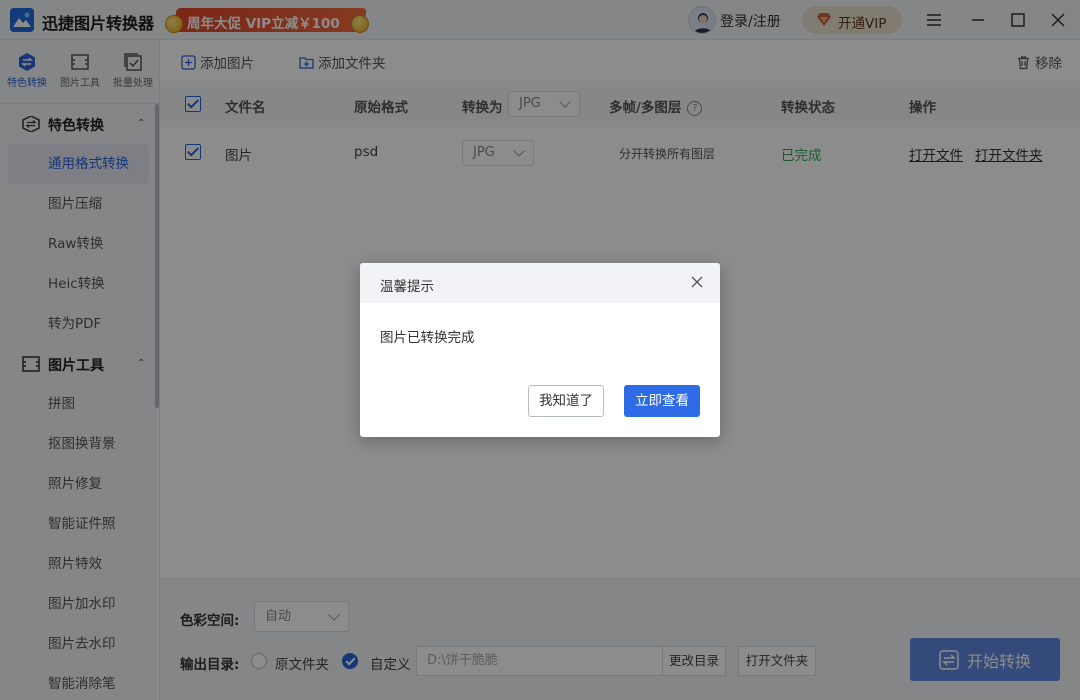 The height and width of the screenshot is (700, 1080). Describe the element at coordinates (662, 401) in the screenshot. I see `view-now-button: 立即查看` at that location.